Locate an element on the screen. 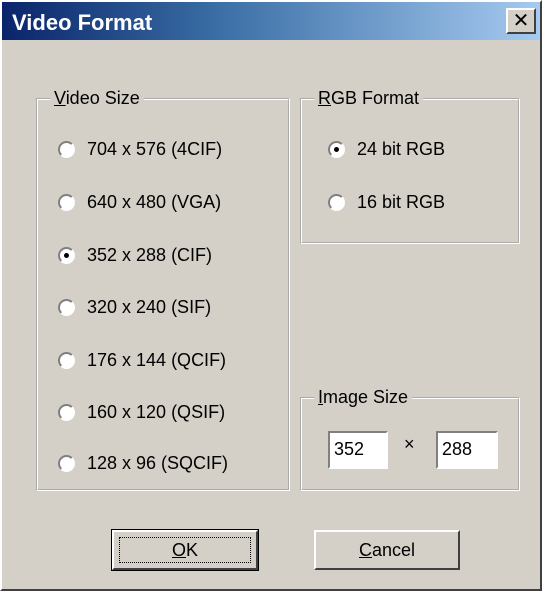 The width and height of the screenshot is (542, 591). dialog-title: Video Format is located at coordinates (82, 22).